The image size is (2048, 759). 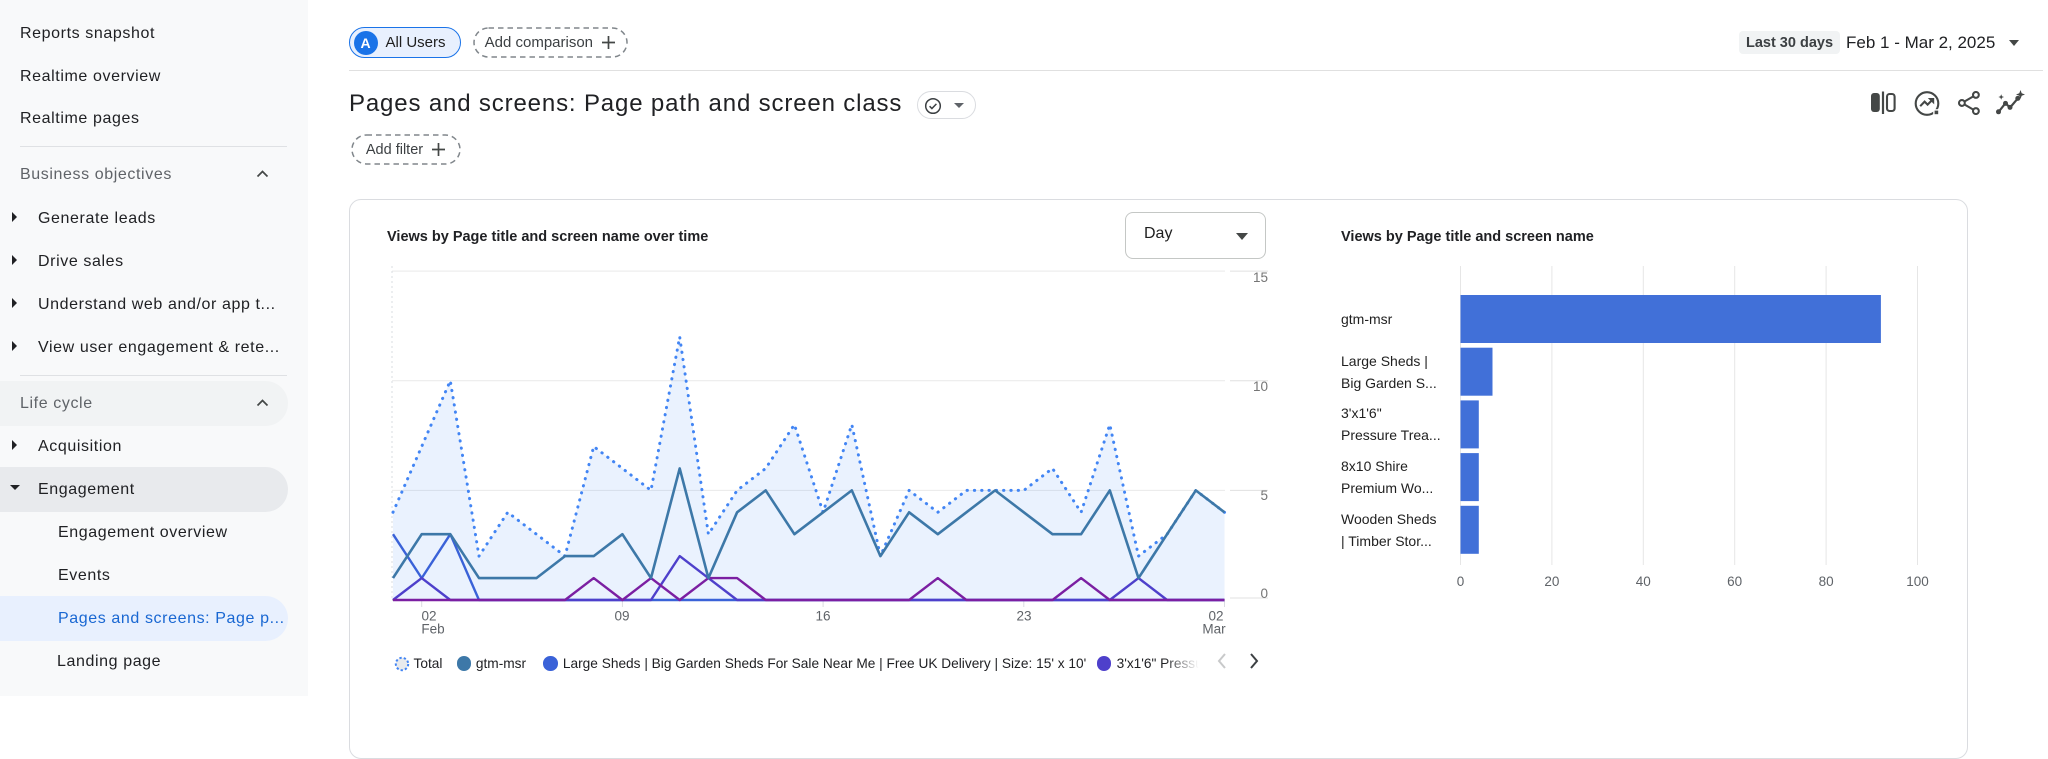 What do you see at coordinates (1361, 413) in the screenshot?
I see `svg-text: 3'x1'6"` at bounding box center [1361, 413].